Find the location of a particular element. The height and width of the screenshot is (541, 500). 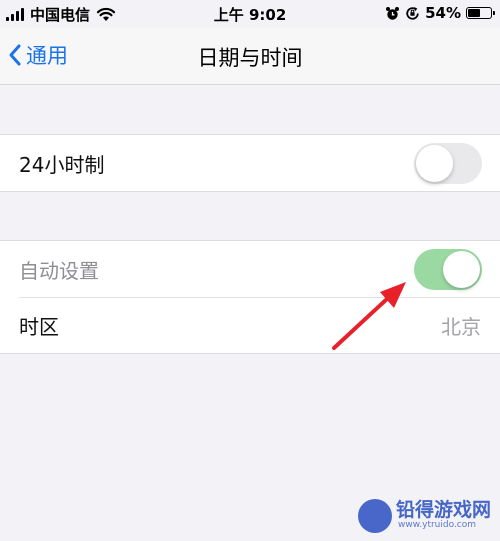

timezone-value: 北京 is located at coordinates (461, 326).